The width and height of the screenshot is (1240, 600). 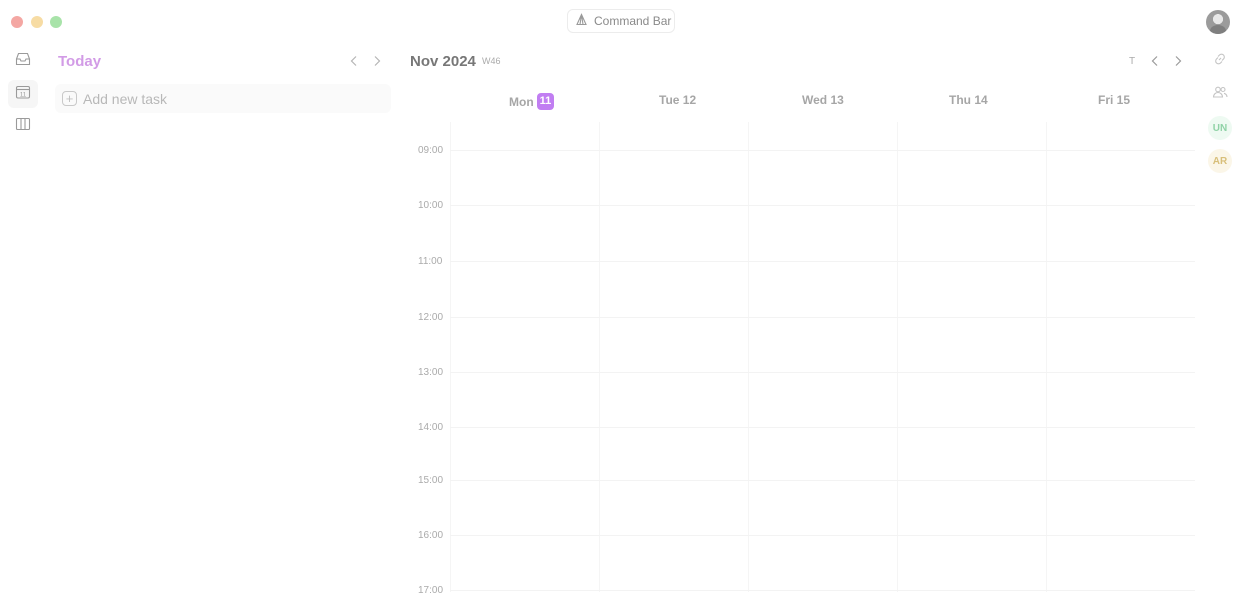 What do you see at coordinates (377, 62) in the screenshot?
I see `today-next-icon` at bounding box center [377, 62].